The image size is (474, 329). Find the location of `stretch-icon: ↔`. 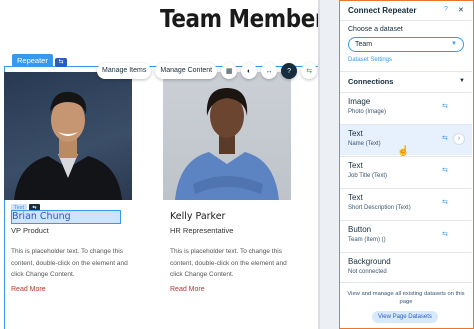

stretch-icon: ↔ is located at coordinates (269, 71).